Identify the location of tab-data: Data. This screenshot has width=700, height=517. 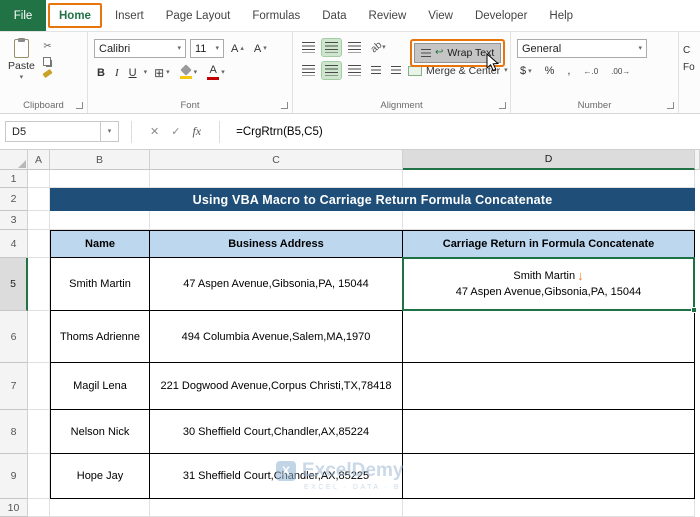
(334, 15).